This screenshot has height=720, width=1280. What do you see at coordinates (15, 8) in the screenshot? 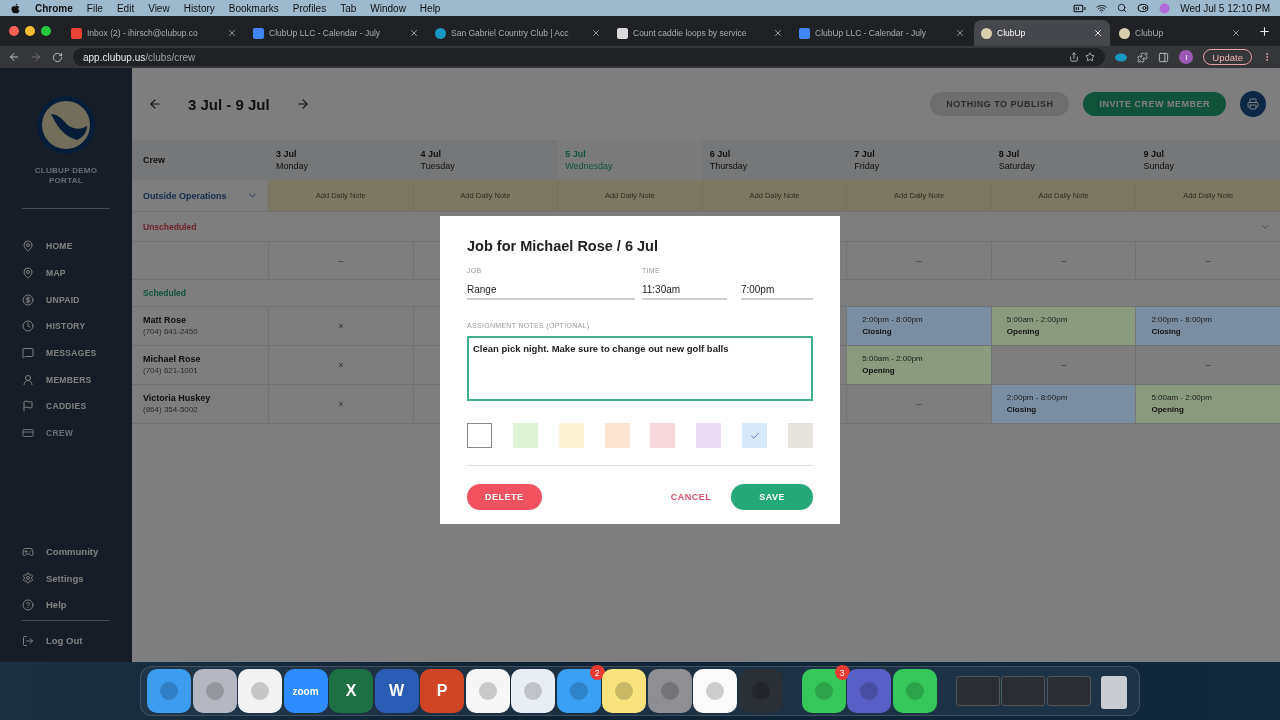
I see `apple-icon` at bounding box center [15, 8].